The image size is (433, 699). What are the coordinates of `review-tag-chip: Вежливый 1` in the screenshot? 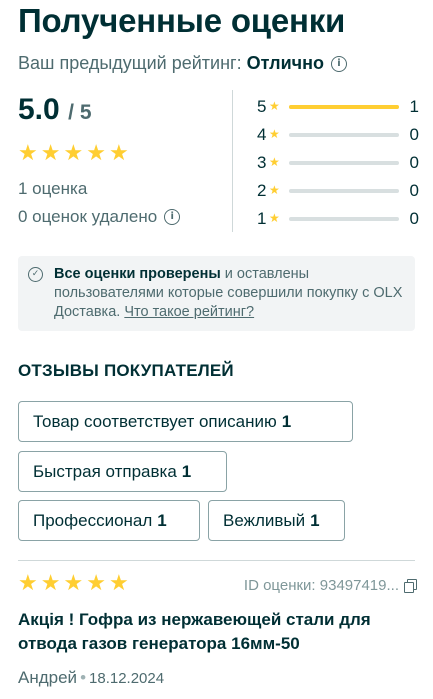 It's located at (276, 520).